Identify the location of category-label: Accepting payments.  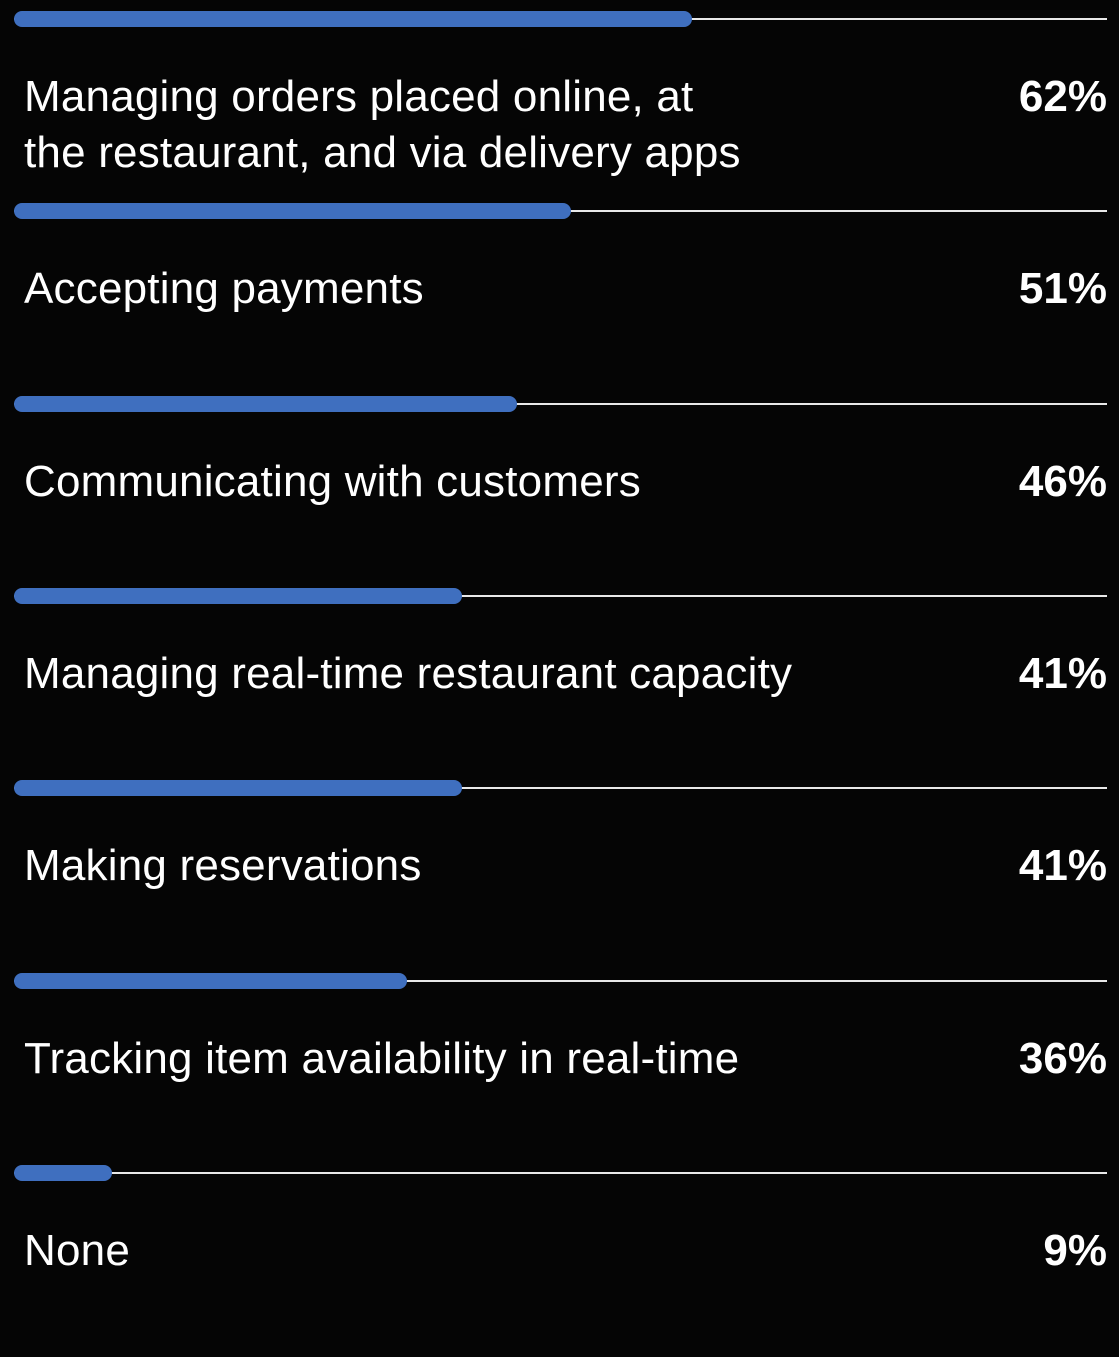
(224, 289).